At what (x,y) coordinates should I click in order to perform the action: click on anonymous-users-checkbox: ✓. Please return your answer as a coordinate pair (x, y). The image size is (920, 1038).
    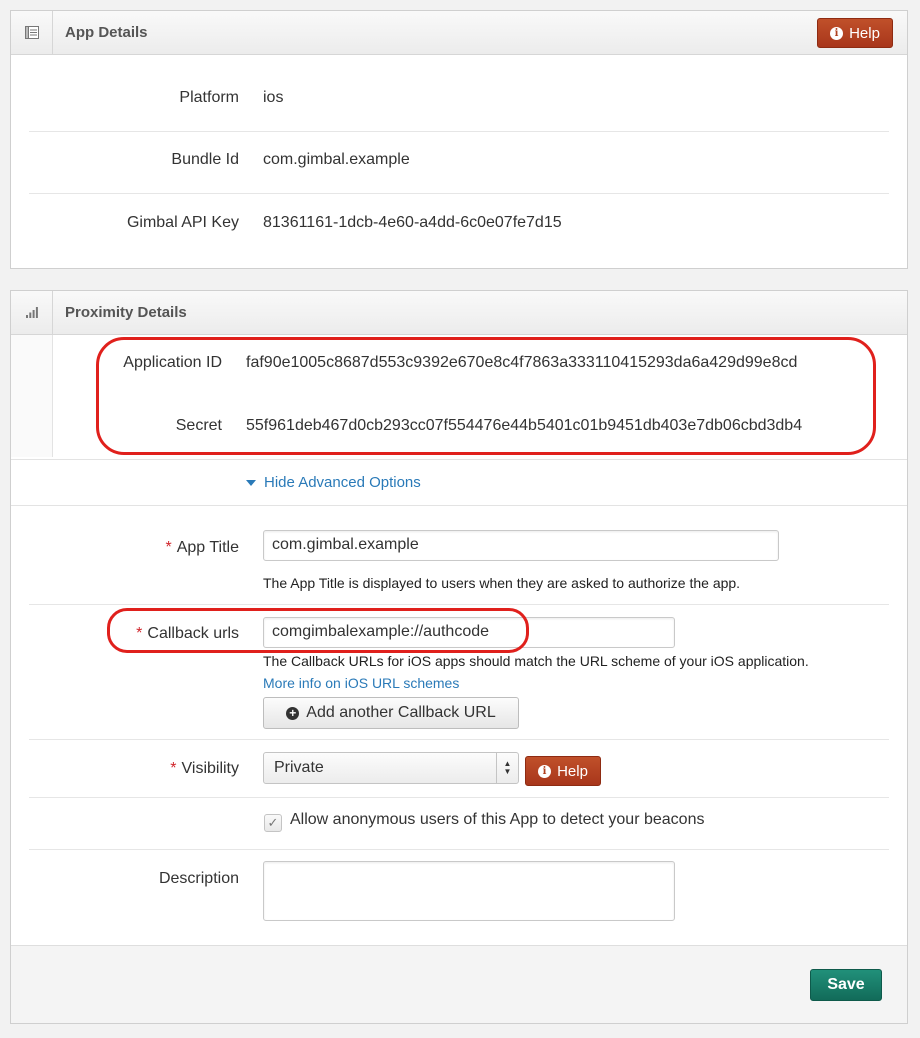
    Looking at the image, I should click on (273, 823).